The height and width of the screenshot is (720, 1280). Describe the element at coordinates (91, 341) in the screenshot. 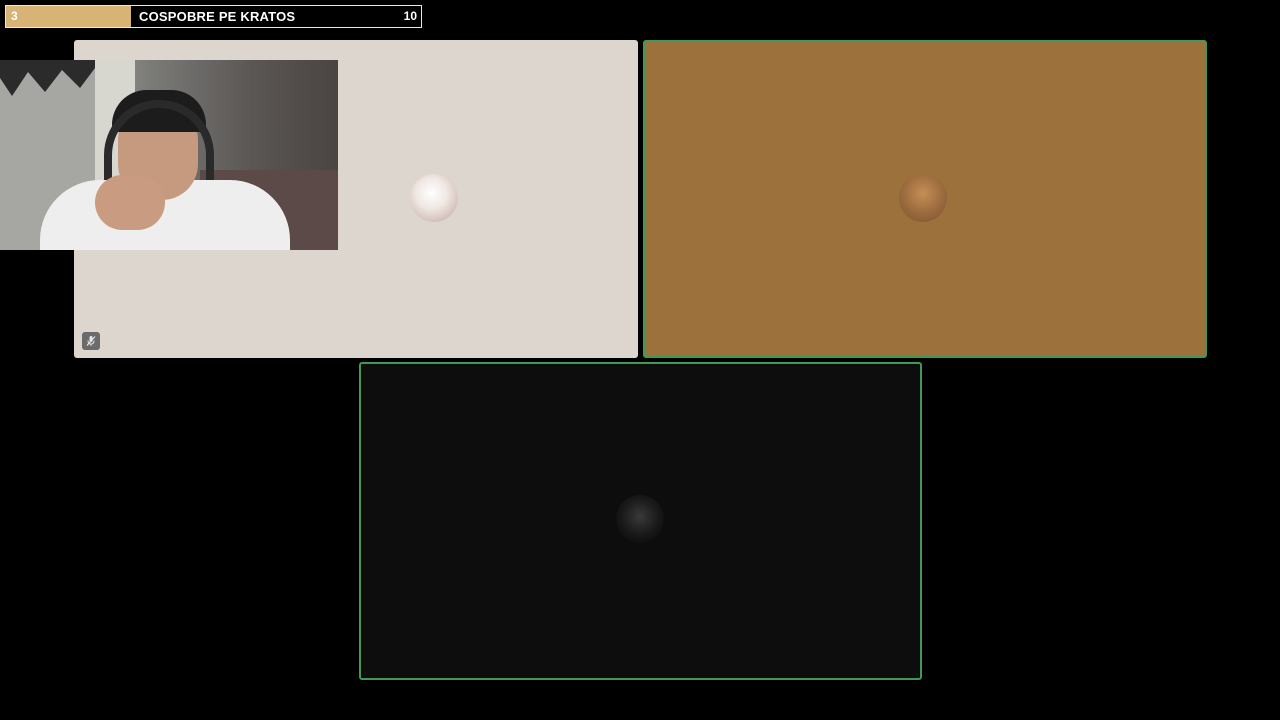

I see `muted-microphone-icon` at that location.